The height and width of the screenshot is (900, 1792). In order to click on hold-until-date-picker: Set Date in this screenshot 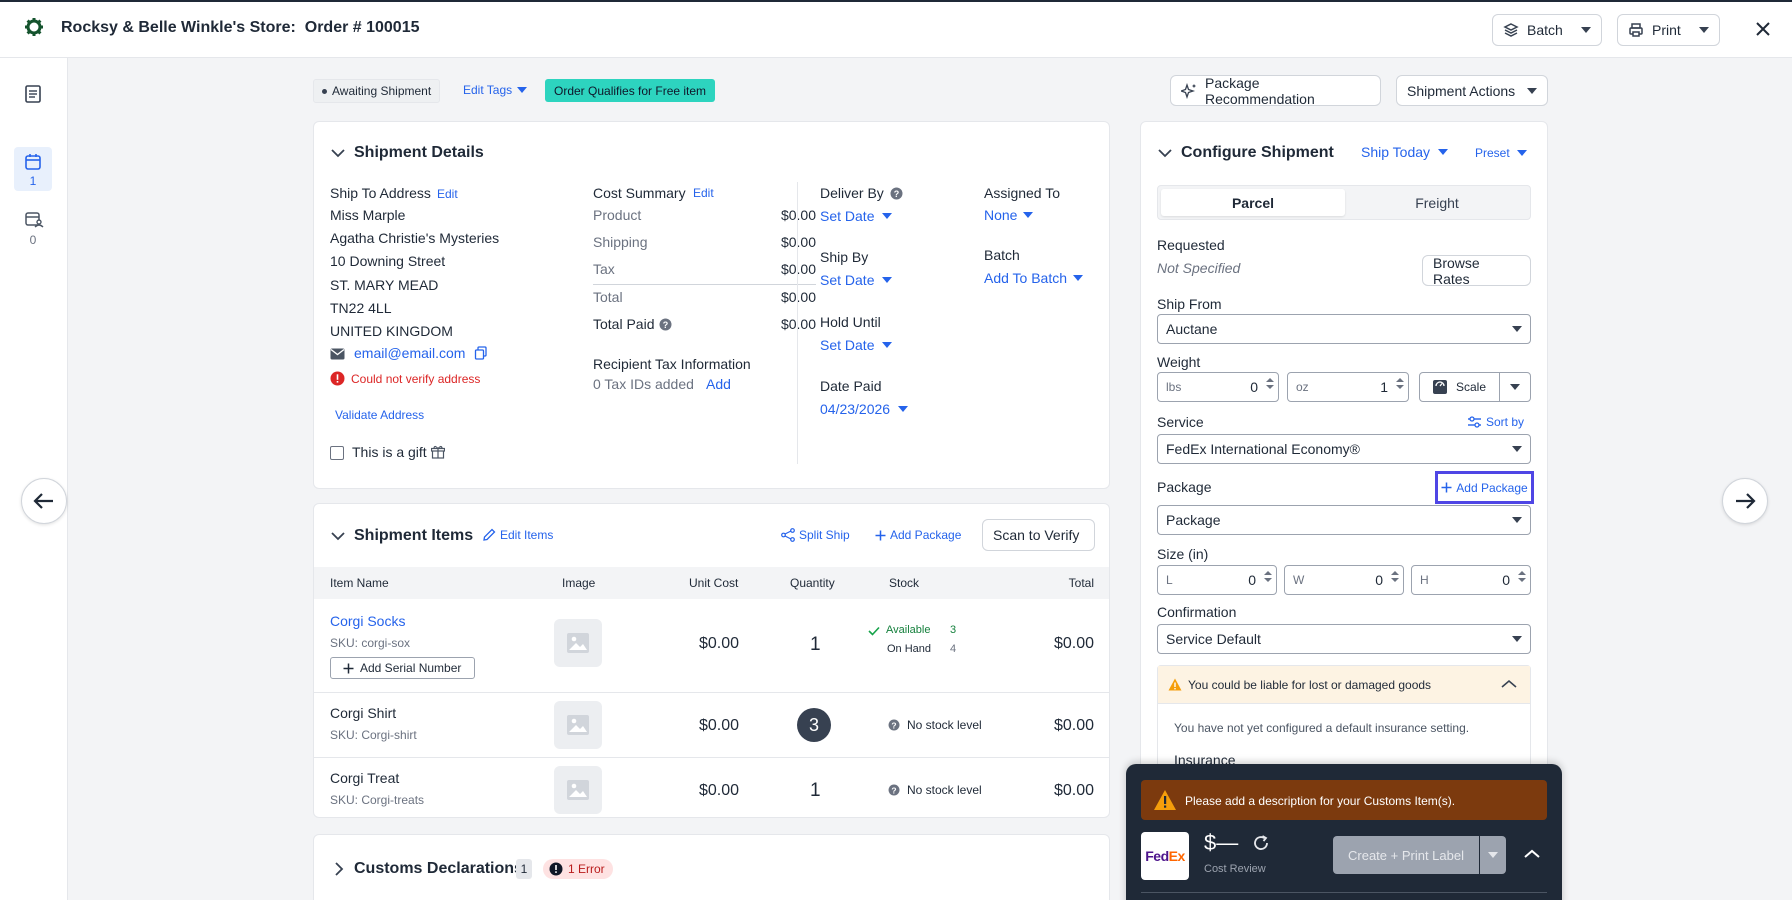, I will do `click(856, 345)`.